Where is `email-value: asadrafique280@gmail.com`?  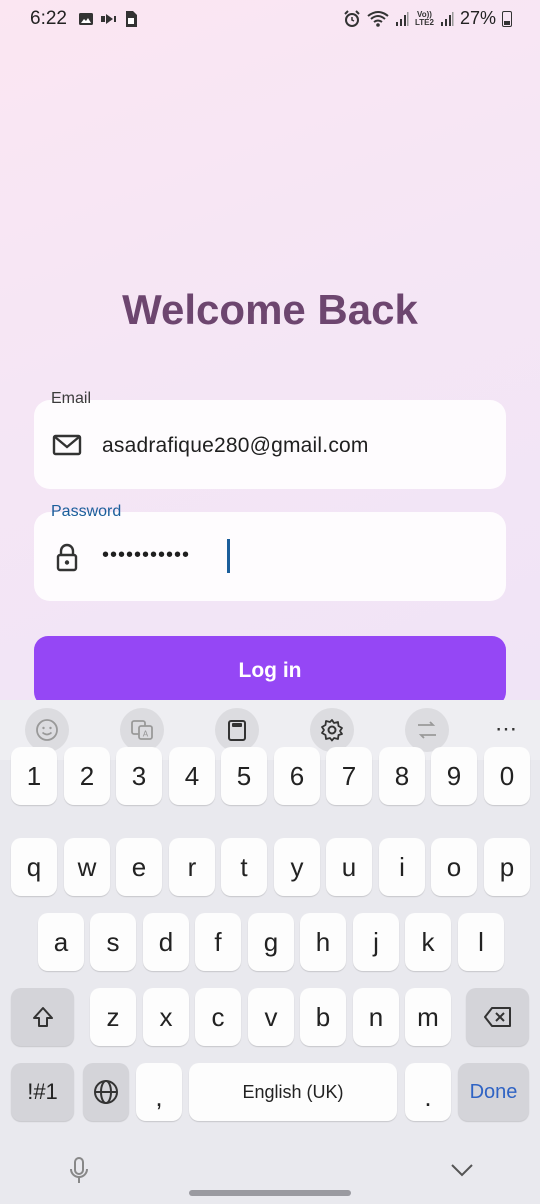 email-value: asadrafique280@gmail.com is located at coordinates (235, 445).